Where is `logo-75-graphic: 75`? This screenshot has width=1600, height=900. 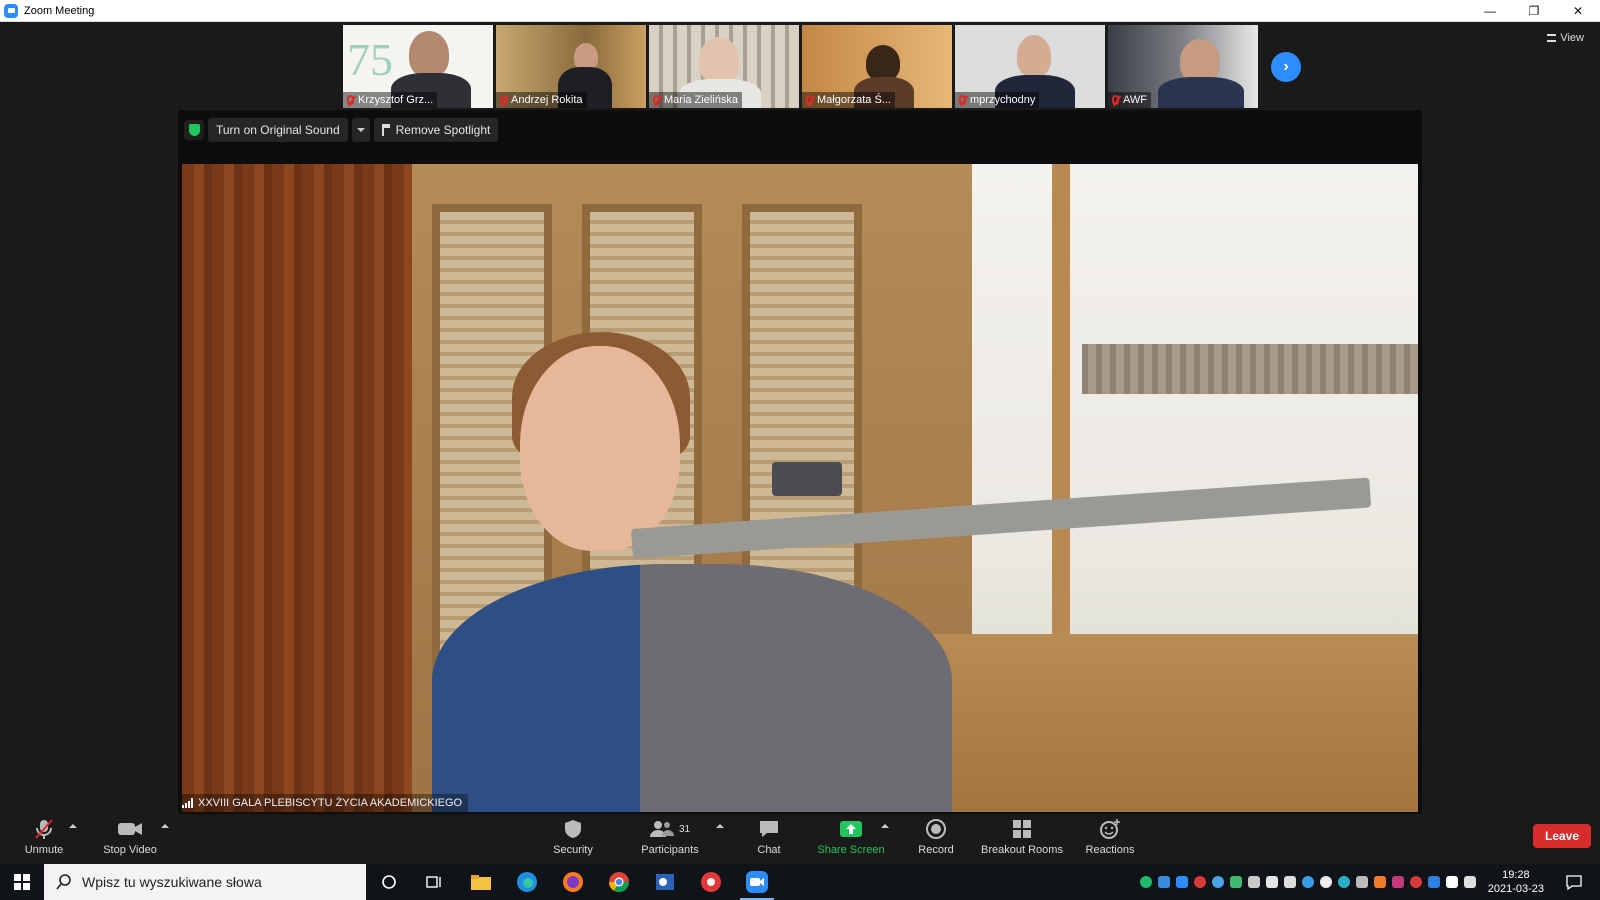
logo-75-graphic: 75 is located at coordinates (370, 59).